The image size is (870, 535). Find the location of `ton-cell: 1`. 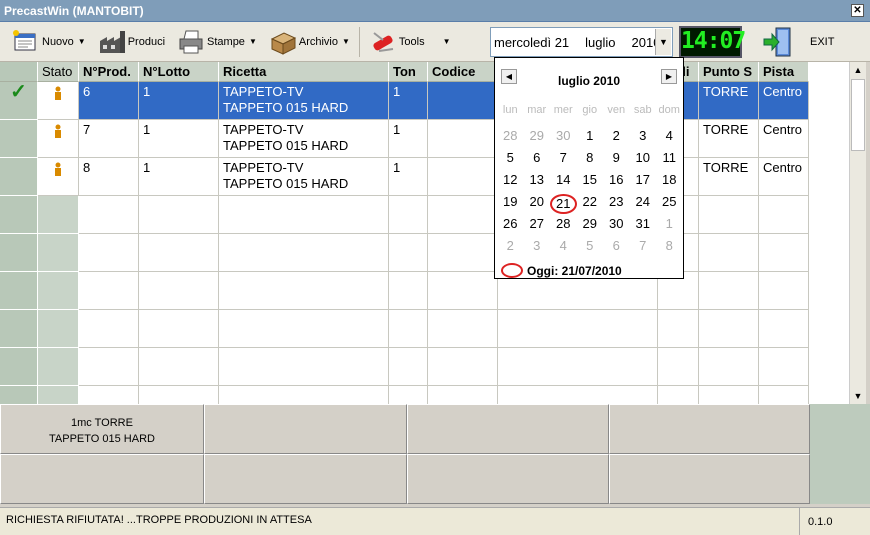

ton-cell: 1 is located at coordinates (408, 177).